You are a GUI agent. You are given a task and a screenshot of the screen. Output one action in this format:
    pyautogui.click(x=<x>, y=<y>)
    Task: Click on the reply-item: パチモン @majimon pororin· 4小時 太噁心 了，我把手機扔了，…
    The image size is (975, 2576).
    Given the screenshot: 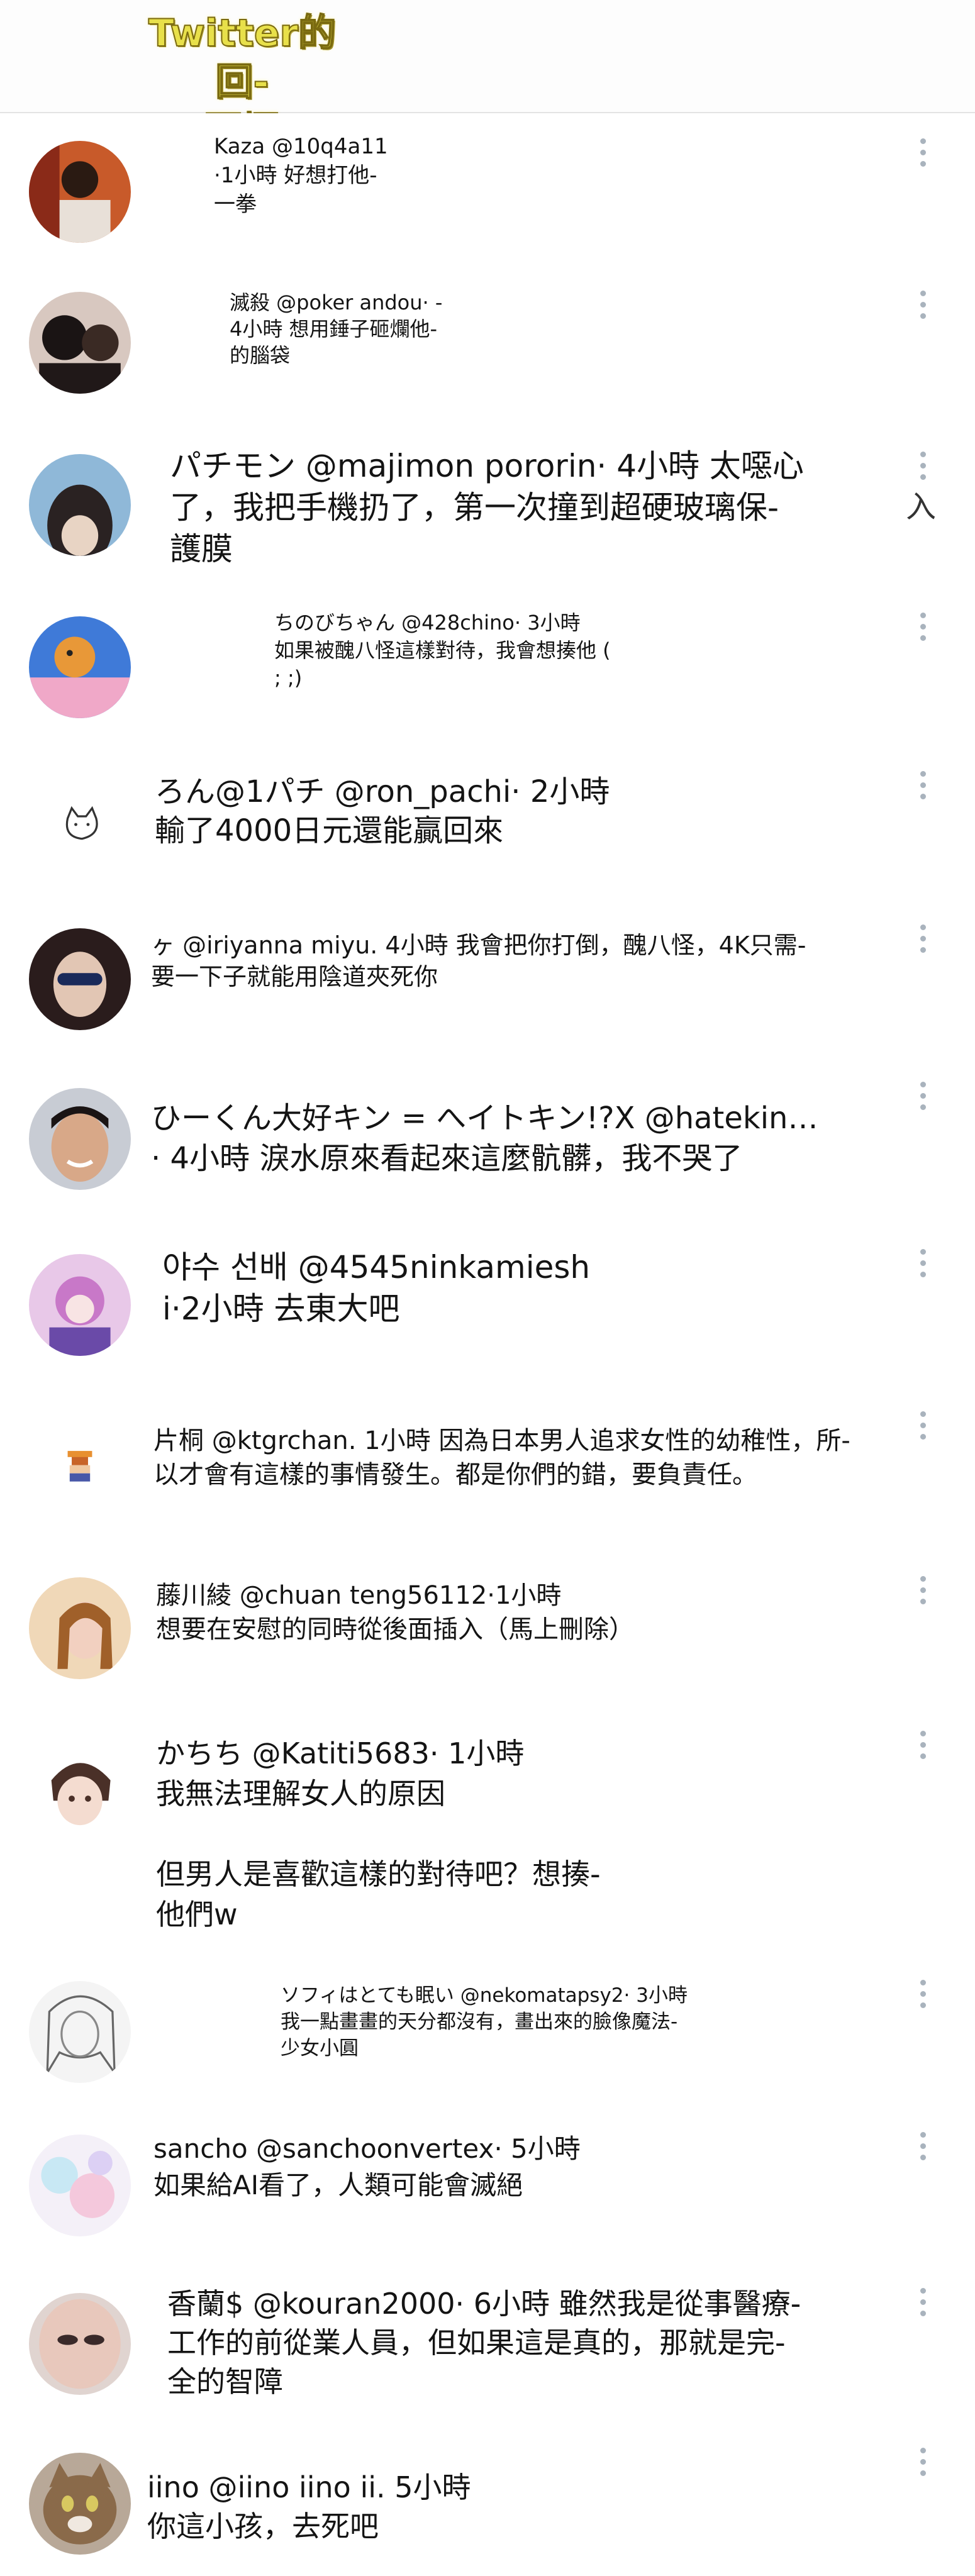 What is the action you would take?
    pyautogui.click(x=487, y=505)
    